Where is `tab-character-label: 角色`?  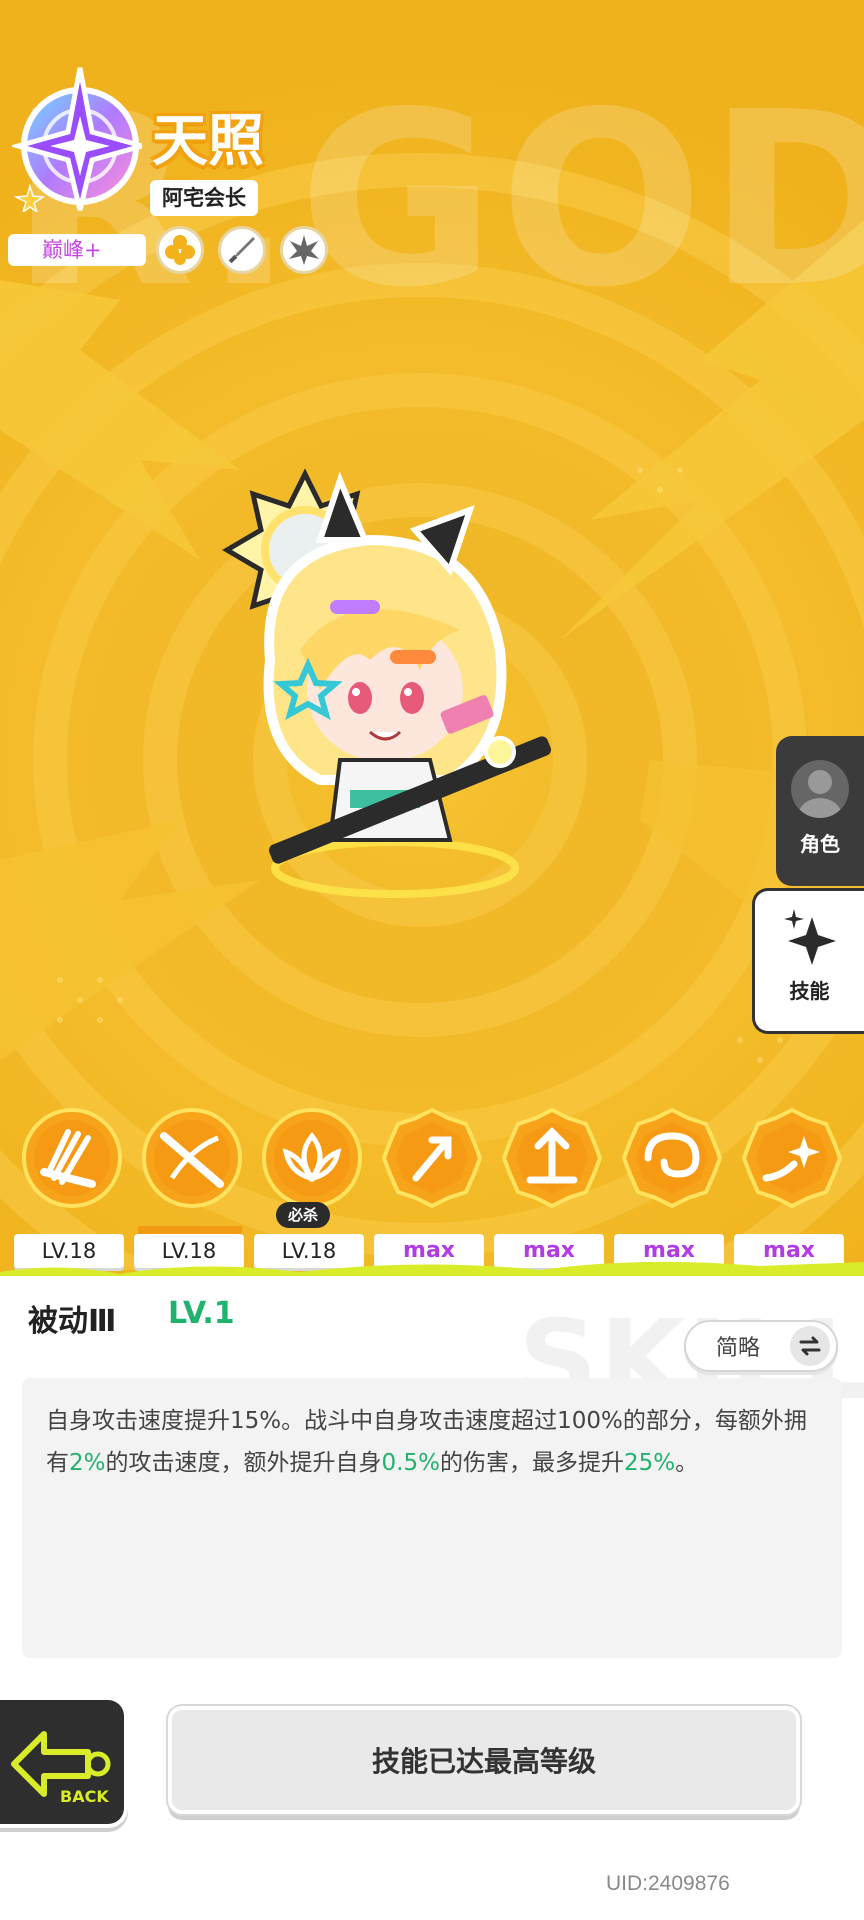 tab-character-label: 角色 is located at coordinates (820, 844).